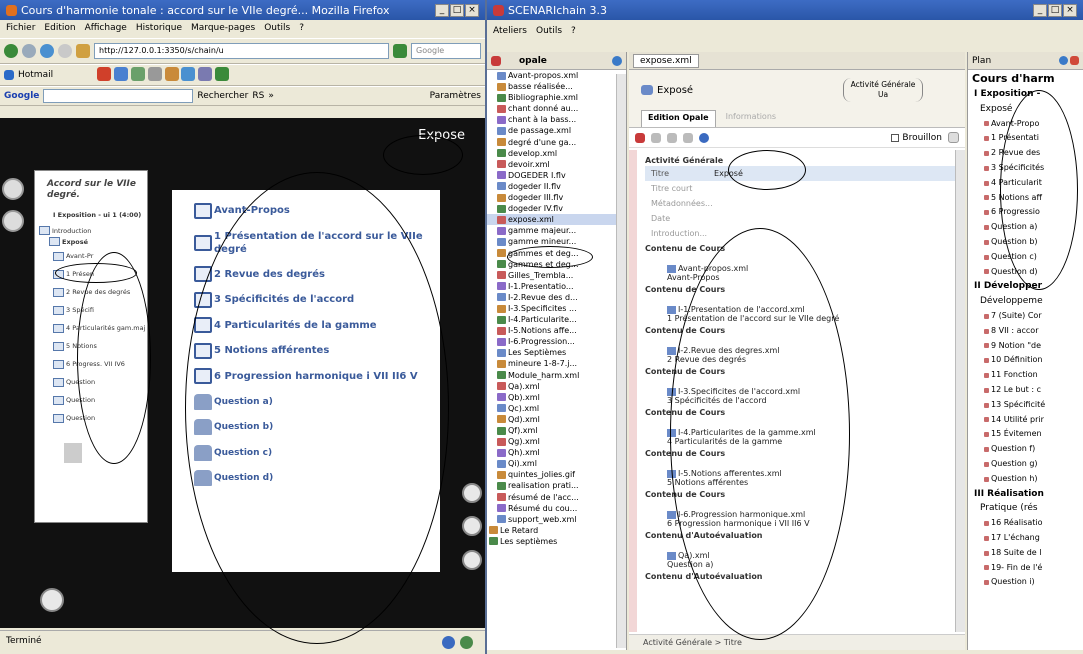 This screenshot has height=654, width=1083. I want to click on plan-item: Question g), so click(1025, 464).